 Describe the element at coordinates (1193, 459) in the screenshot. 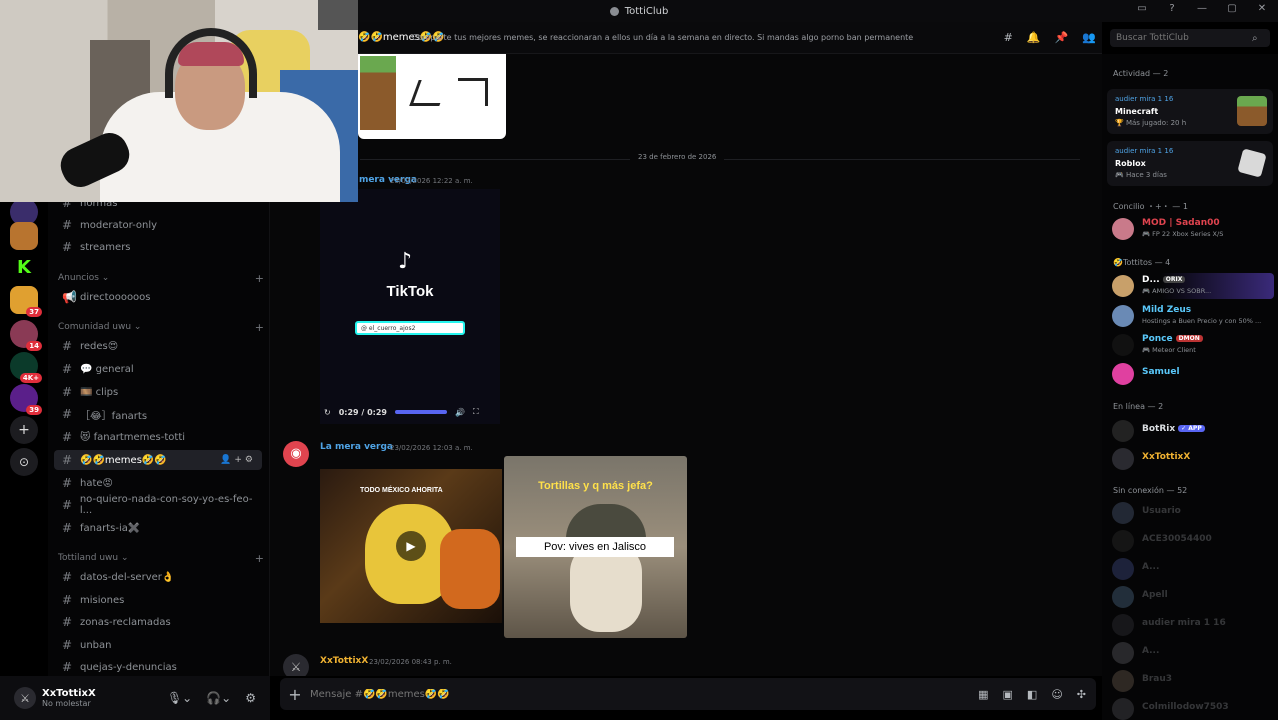

I see `member-item: XxTottixX` at that location.